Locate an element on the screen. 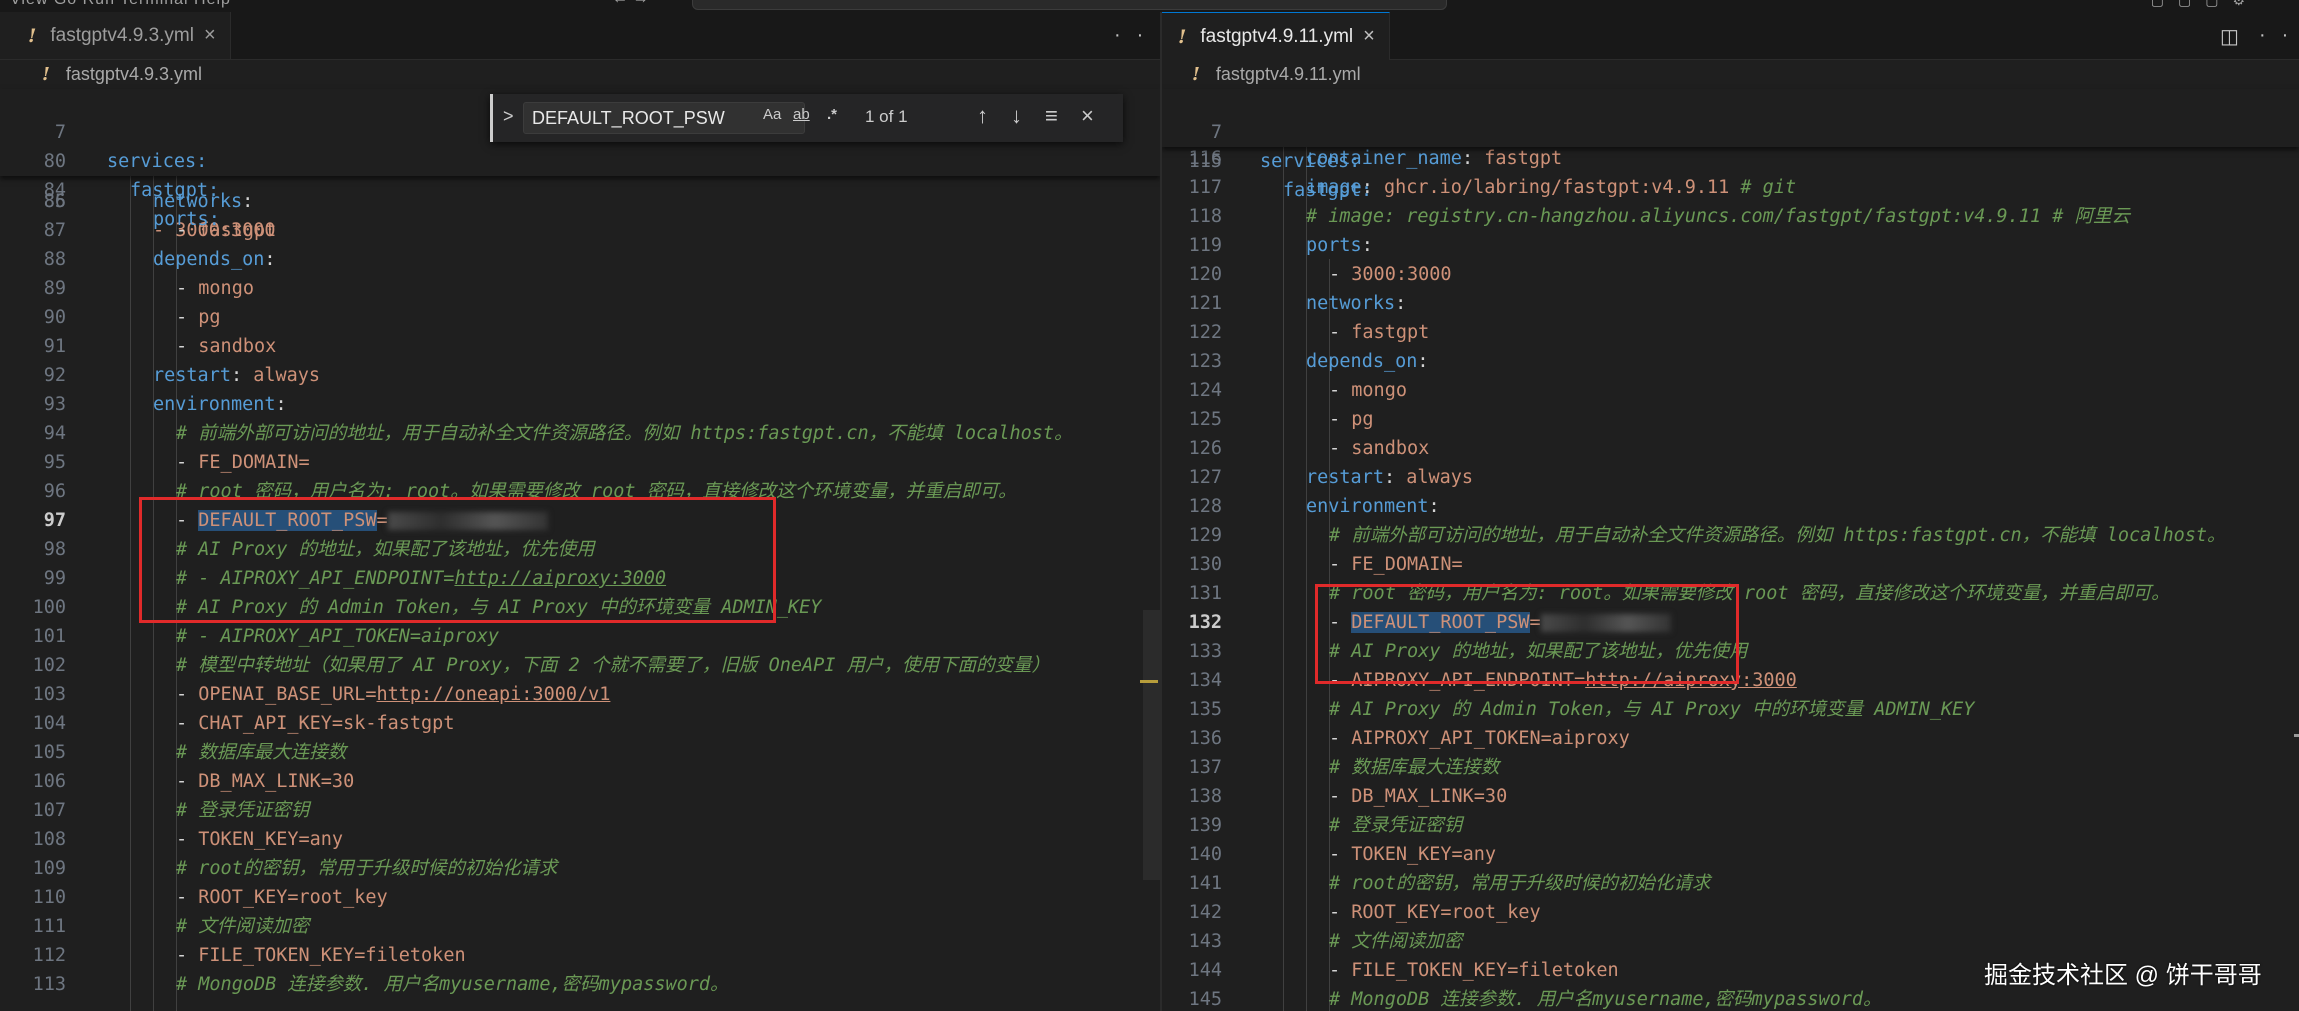  line-text: - sandbox is located at coordinates (226, 346).